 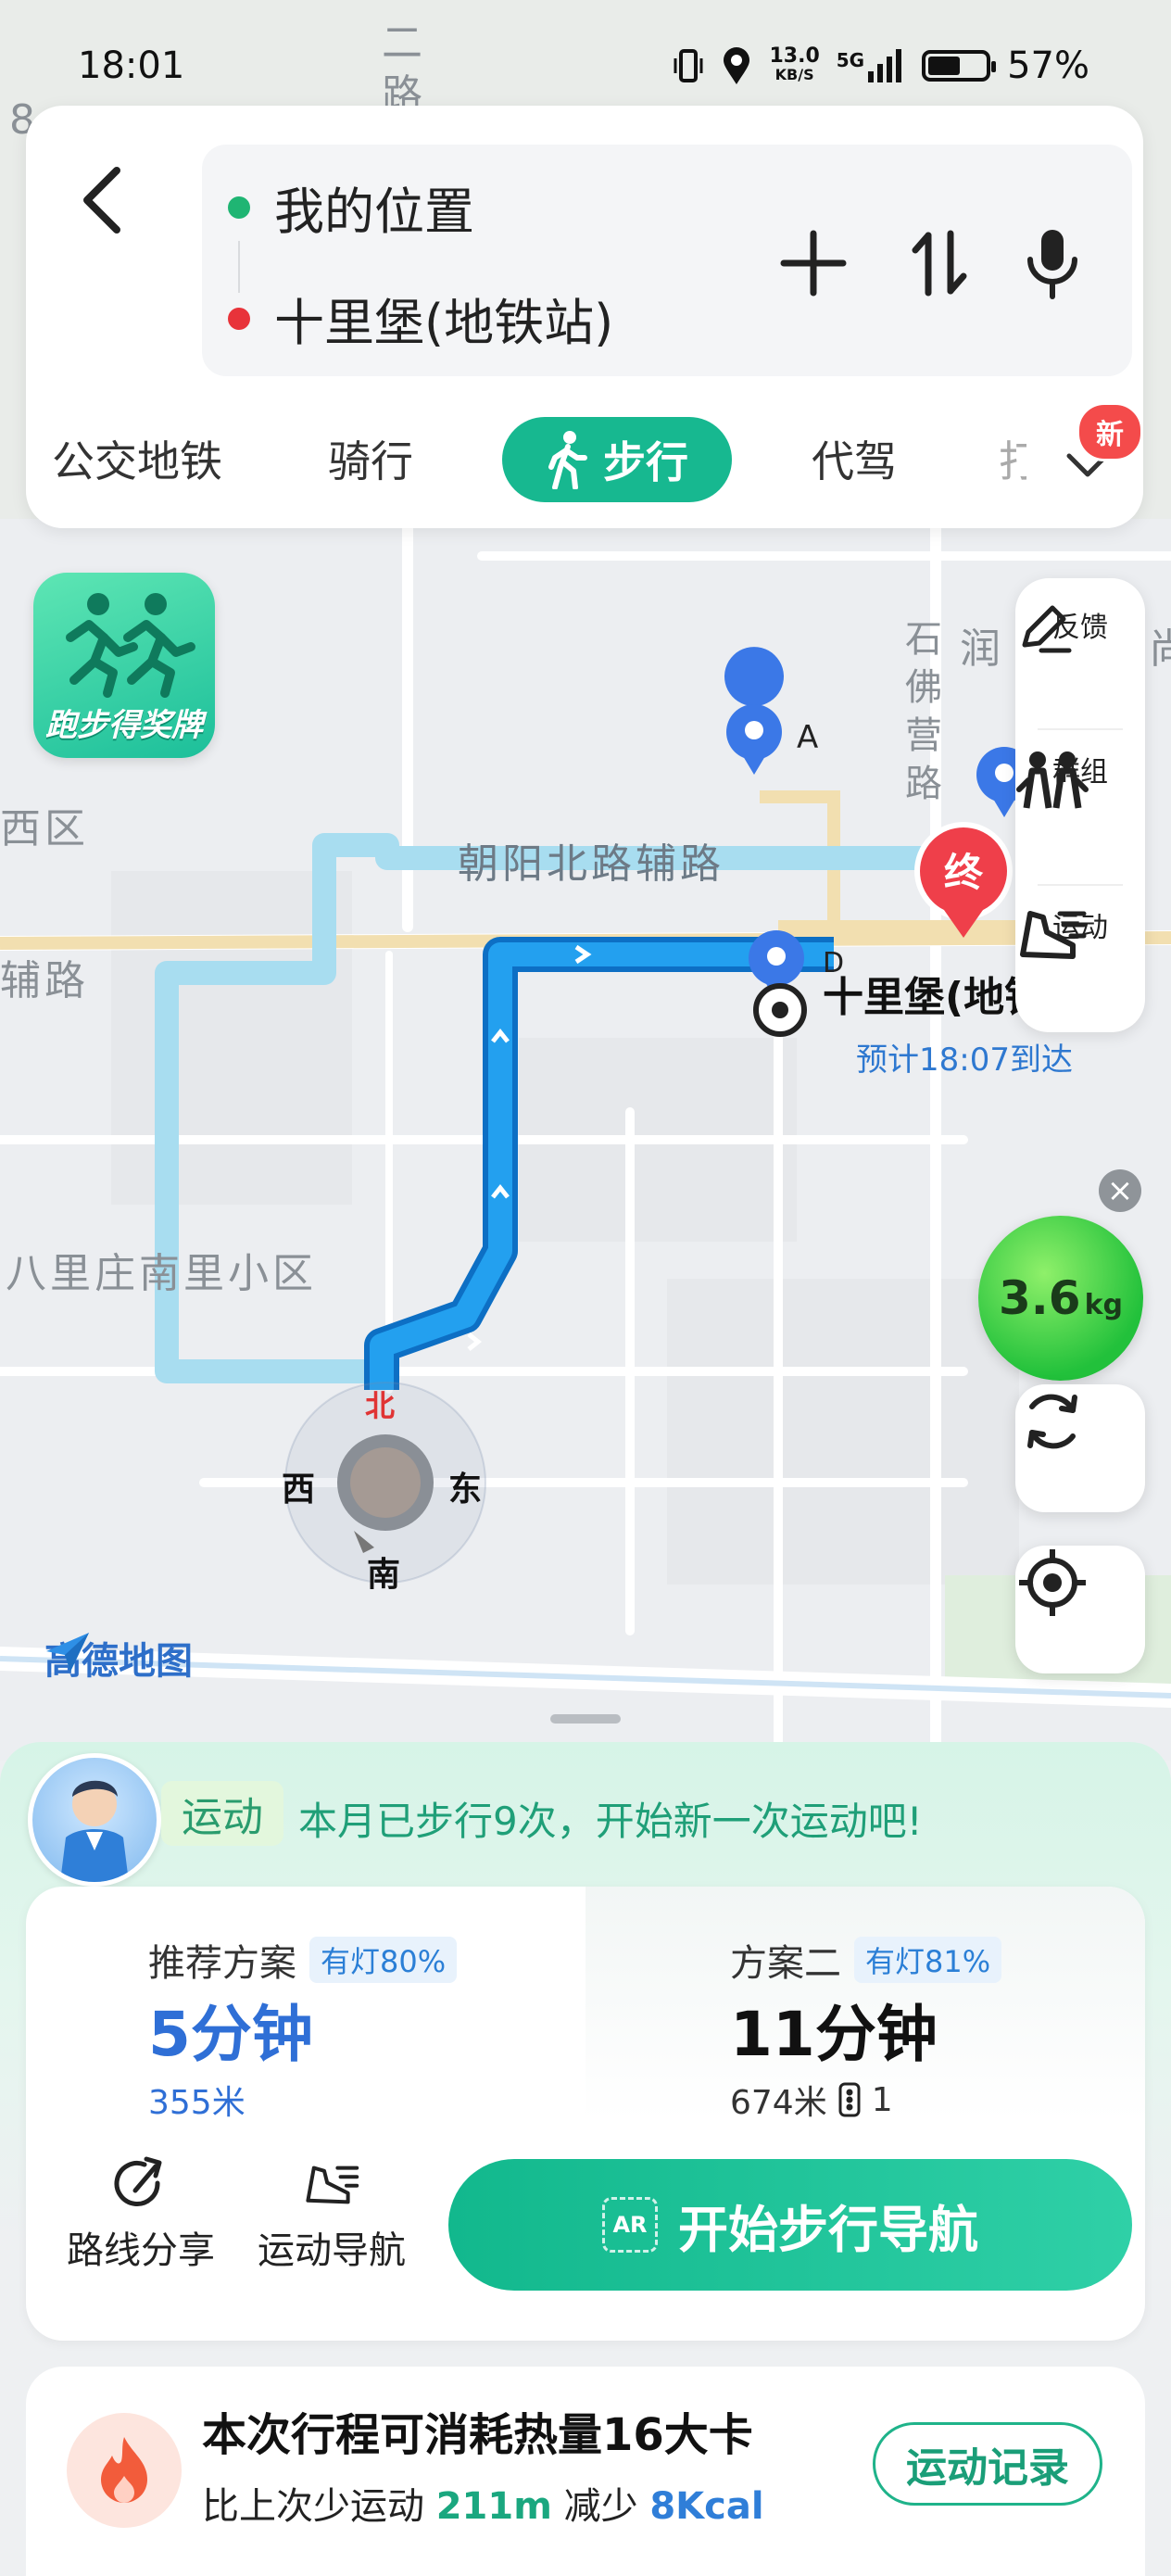 What do you see at coordinates (601, 2506) in the screenshot?
I see `calorie-sub-mid: 减少` at bounding box center [601, 2506].